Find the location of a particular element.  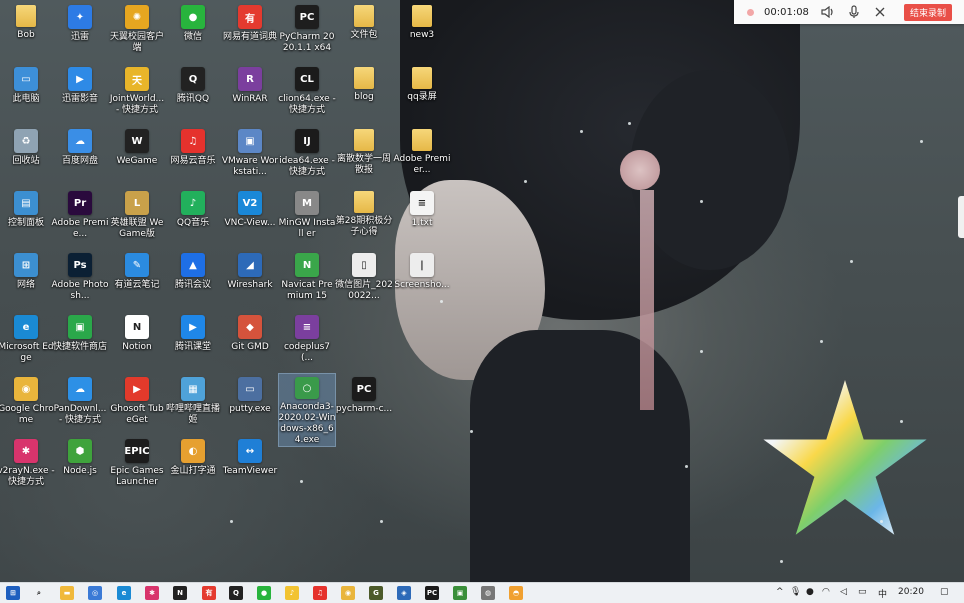

desktop-icon: Bob is located at coordinates (27, 32).